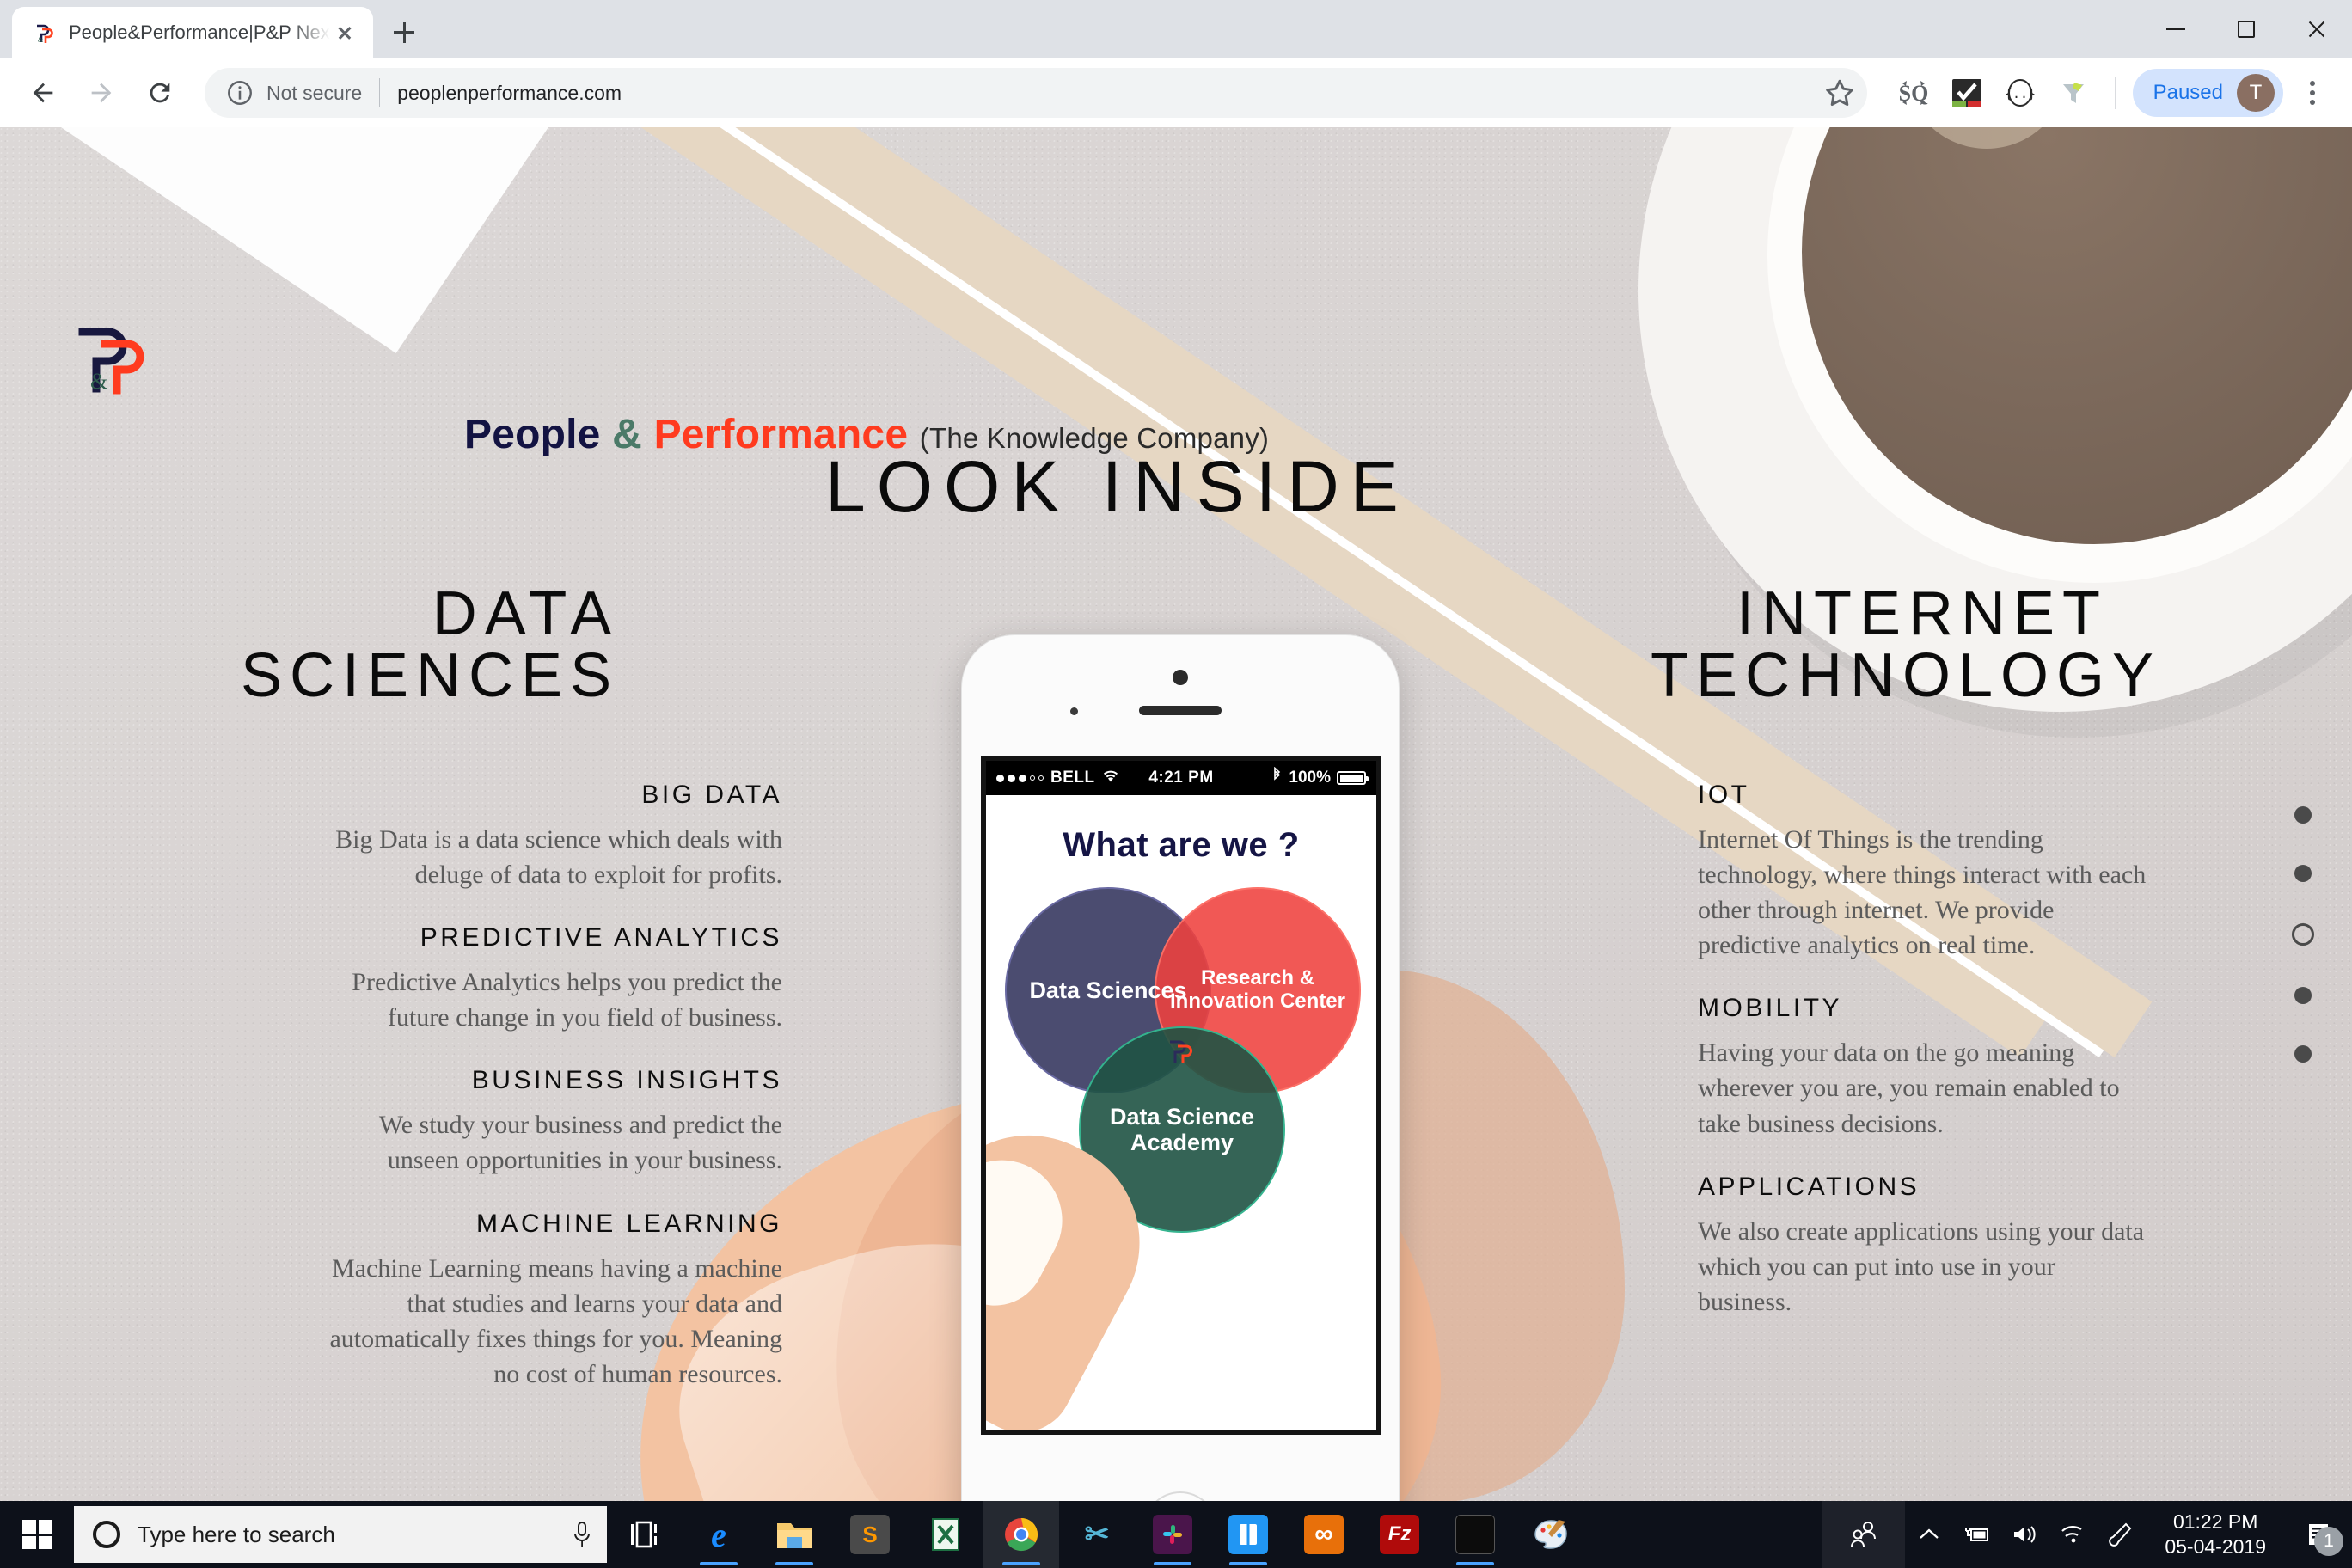  I want to click on right-heading-line-2: TECHNOLOGY, so click(1906, 675).